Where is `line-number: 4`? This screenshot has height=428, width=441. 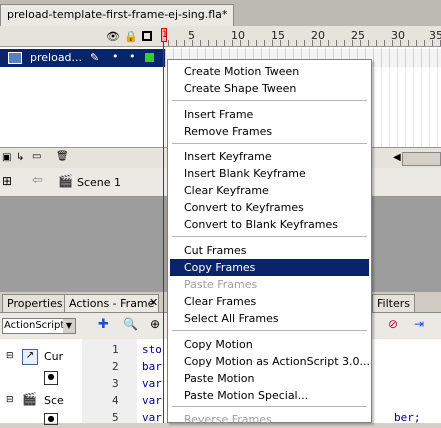 line-number: 4 is located at coordinates (115, 400).